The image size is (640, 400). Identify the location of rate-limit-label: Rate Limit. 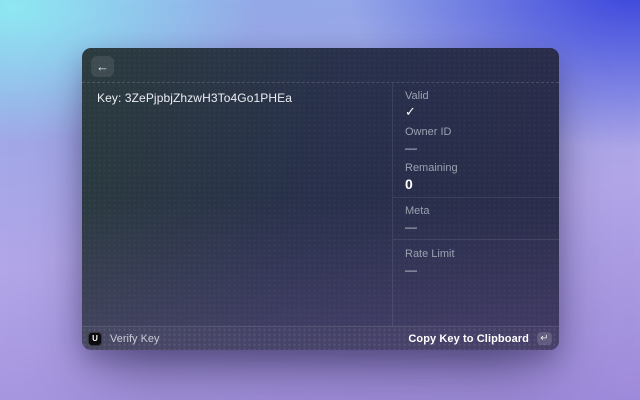
(430, 254).